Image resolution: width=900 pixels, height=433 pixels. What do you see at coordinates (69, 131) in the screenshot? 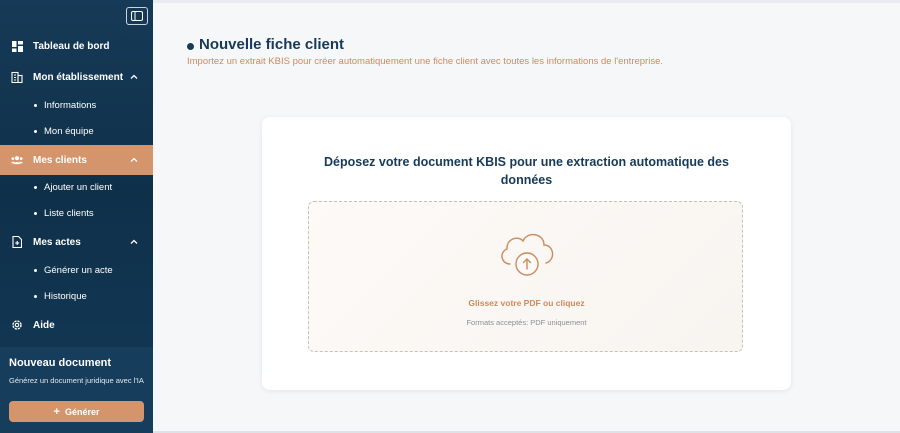
I see `sub-item-label: Mon équipe` at bounding box center [69, 131].